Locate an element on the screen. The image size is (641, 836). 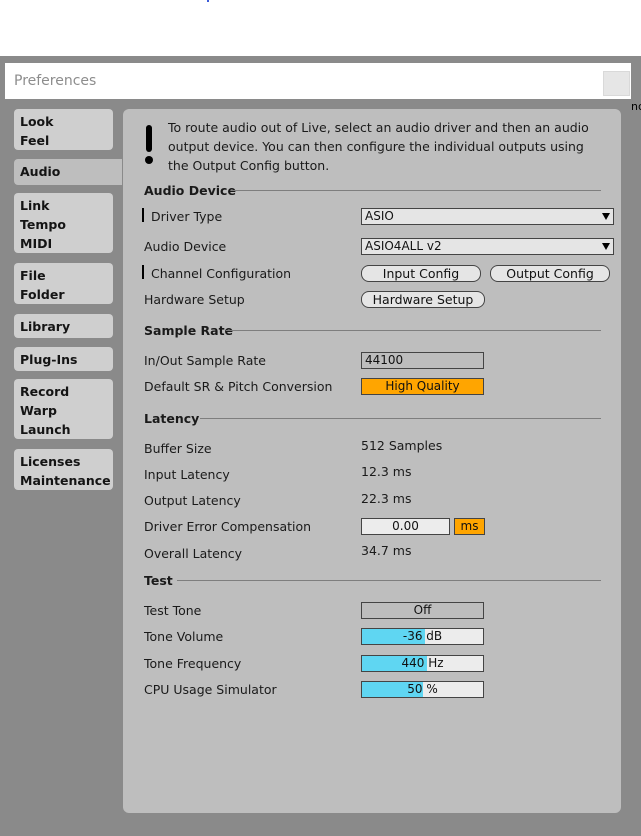
sidebar-item-label: MIDI is located at coordinates (36, 243).